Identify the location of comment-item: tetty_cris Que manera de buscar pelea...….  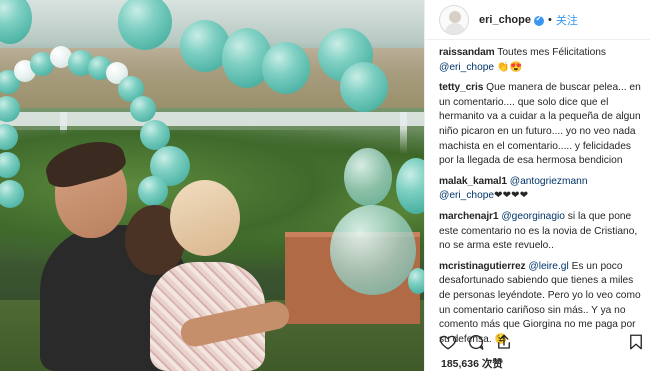
(542, 125).